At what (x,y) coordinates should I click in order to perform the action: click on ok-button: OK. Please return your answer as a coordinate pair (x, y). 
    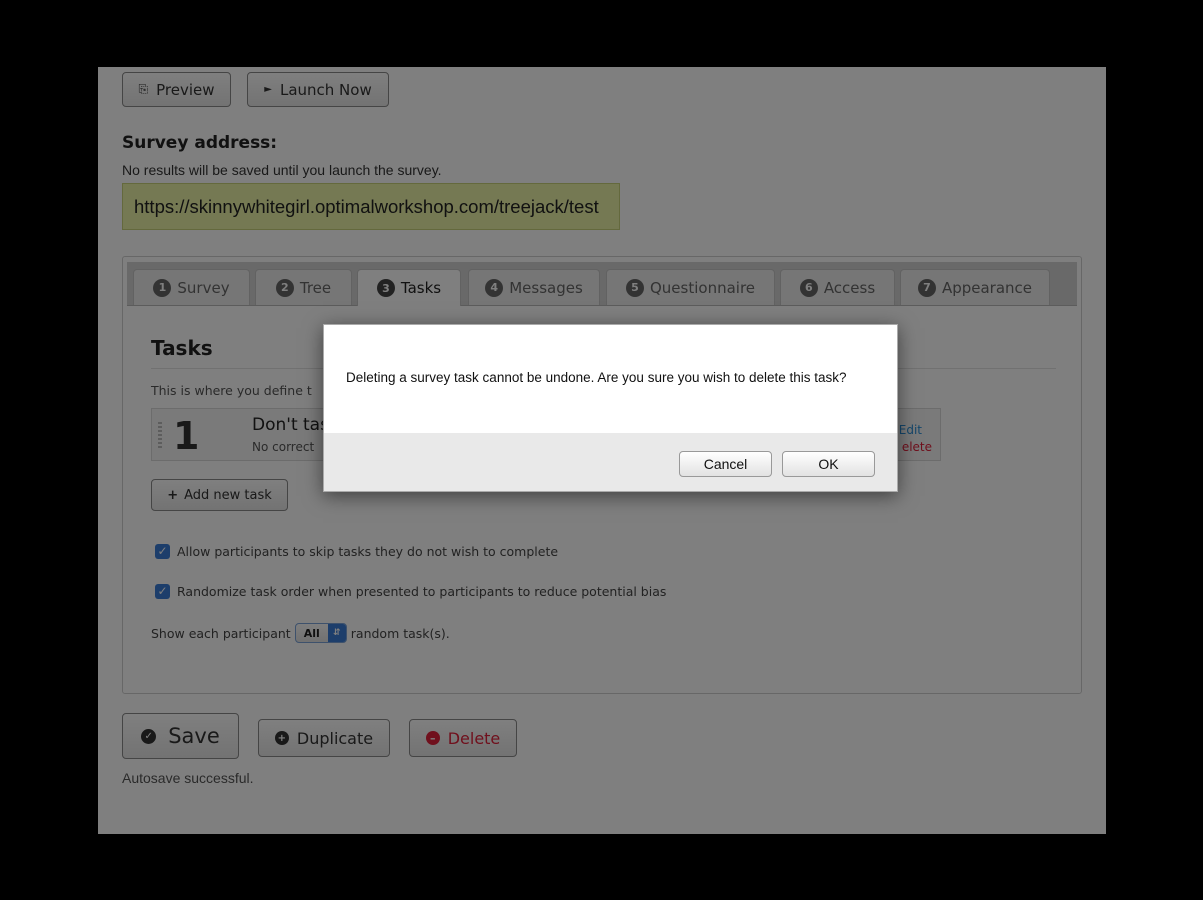
    Looking at the image, I should click on (828, 464).